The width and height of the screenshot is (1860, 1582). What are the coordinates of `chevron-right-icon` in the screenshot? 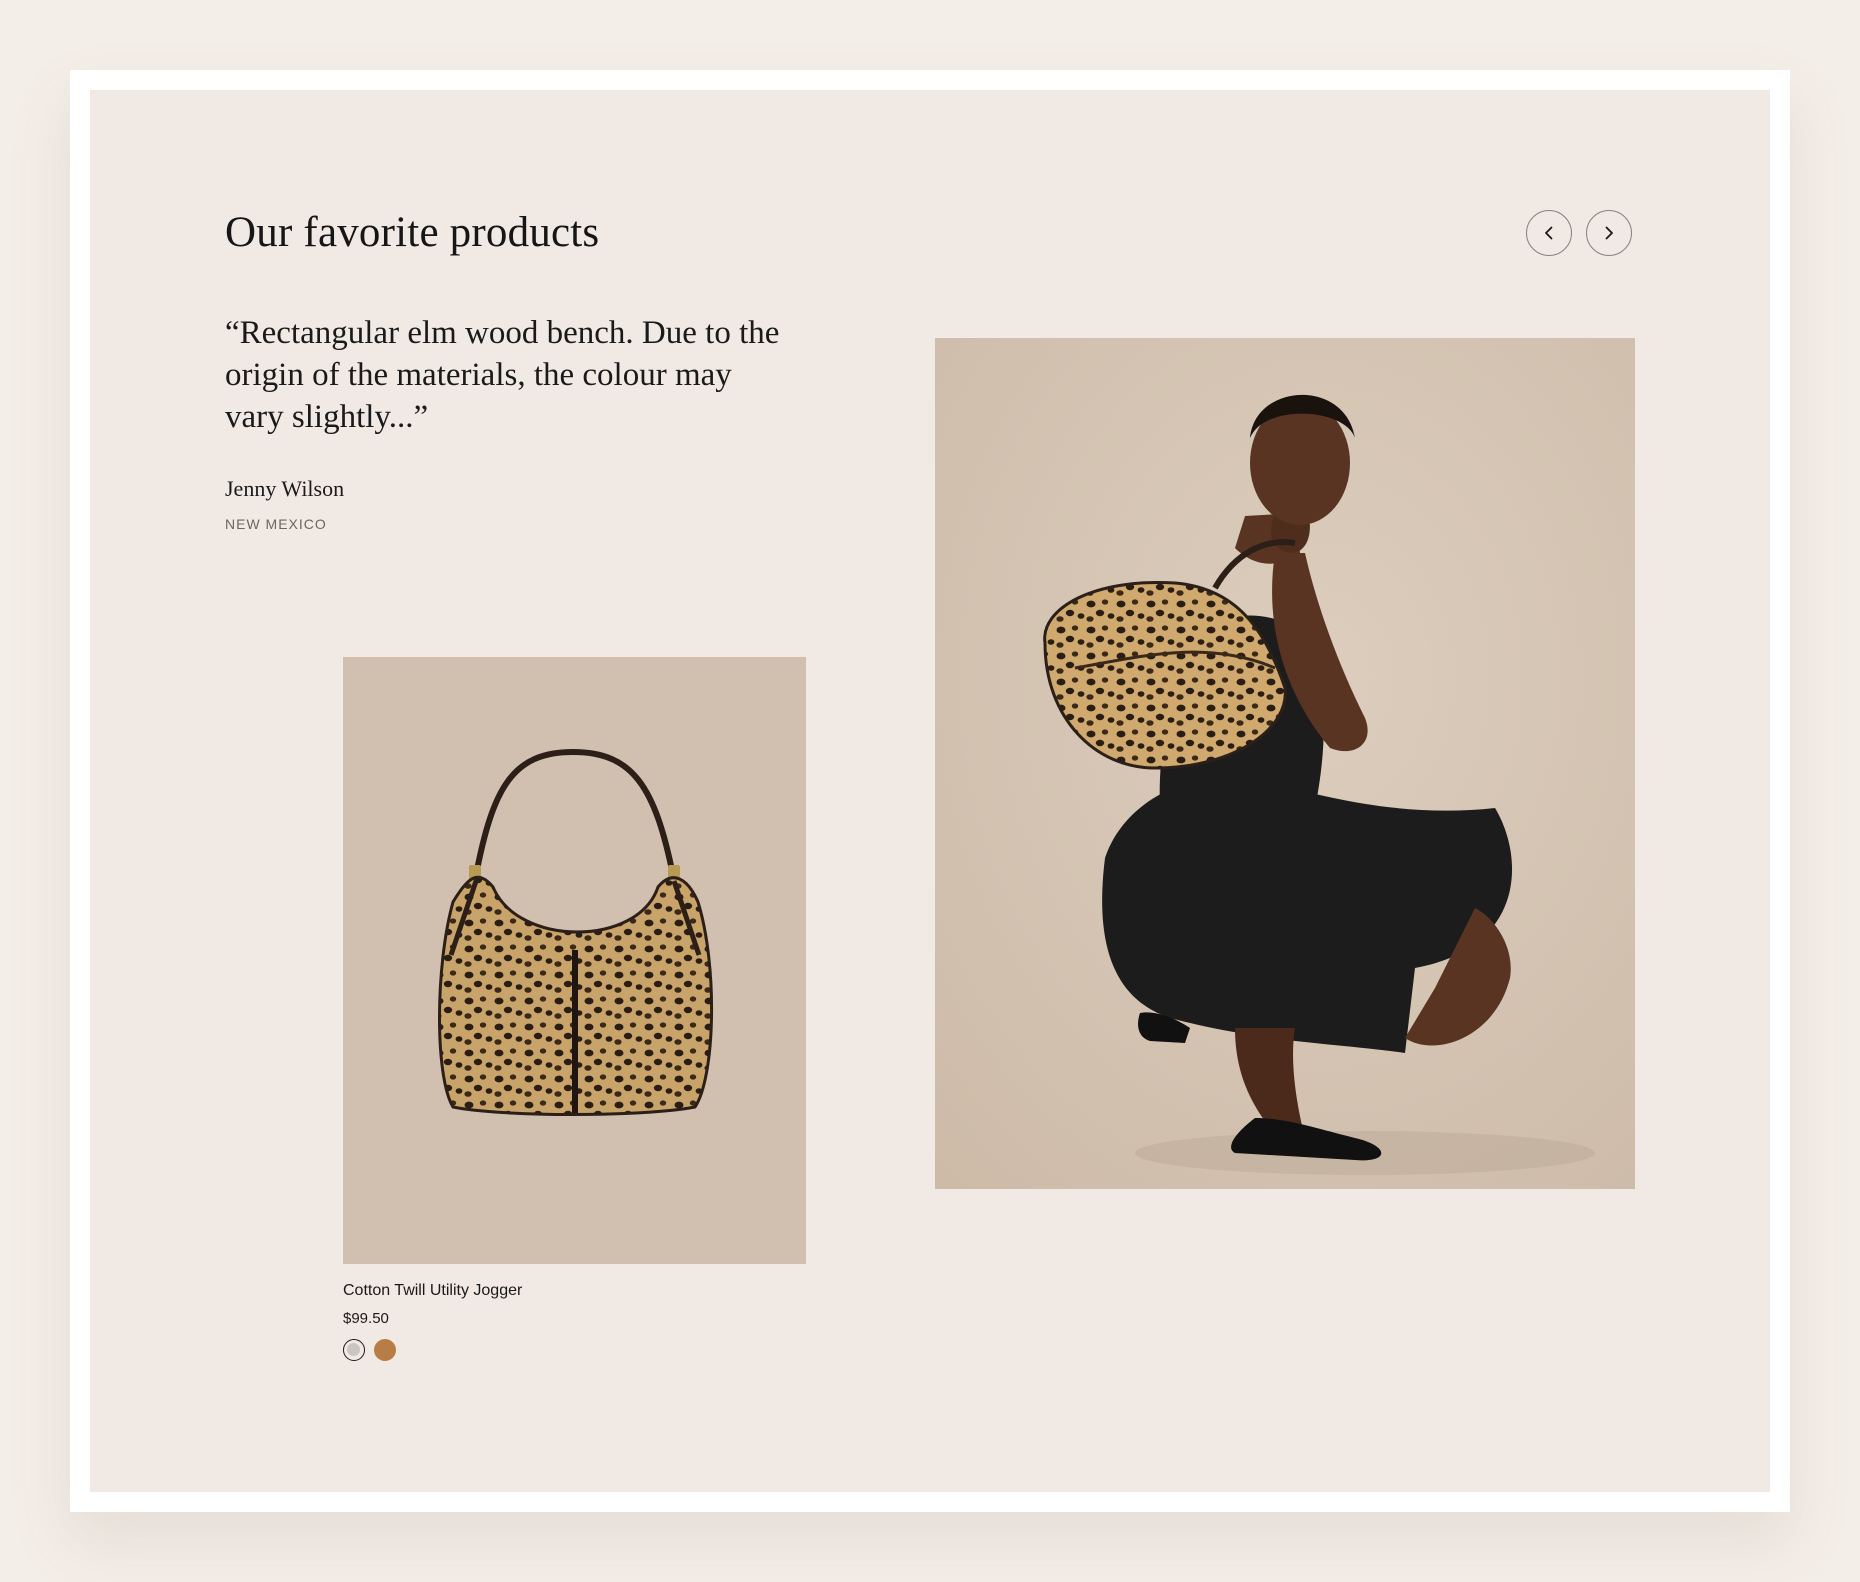 It's located at (1609, 233).